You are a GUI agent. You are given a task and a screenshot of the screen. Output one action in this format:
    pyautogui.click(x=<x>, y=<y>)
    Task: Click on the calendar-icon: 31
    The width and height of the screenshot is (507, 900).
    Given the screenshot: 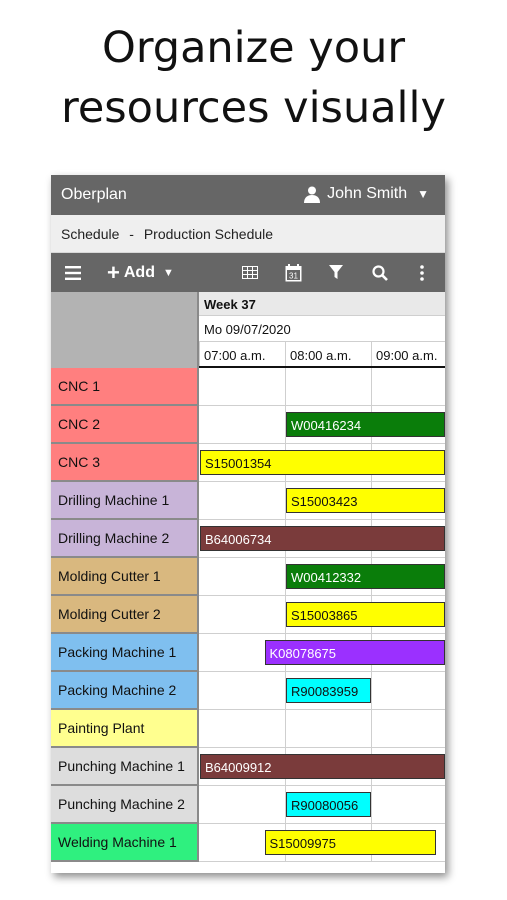 What is the action you would take?
    pyautogui.click(x=293, y=272)
    